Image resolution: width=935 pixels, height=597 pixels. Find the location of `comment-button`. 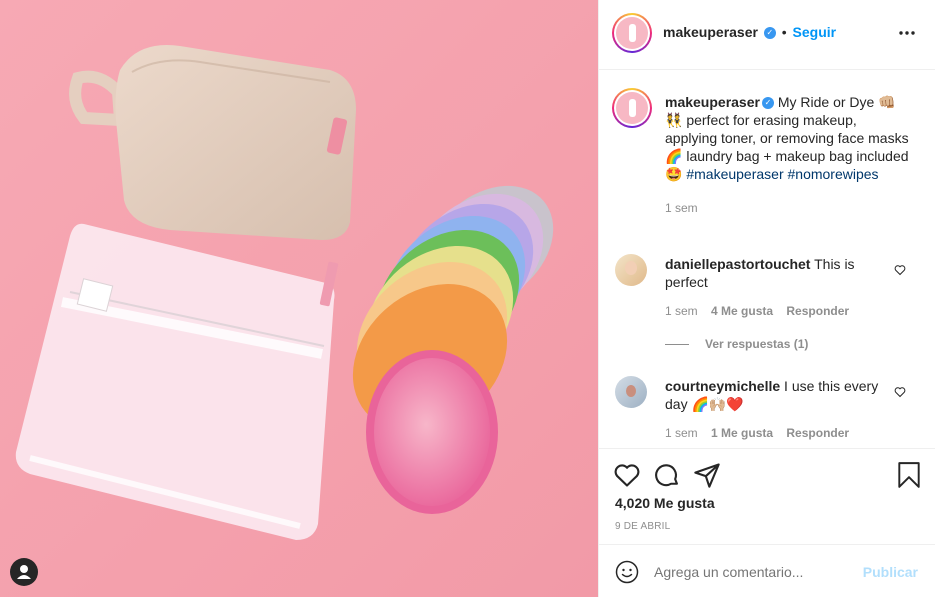

comment-button is located at coordinates (667, 475).